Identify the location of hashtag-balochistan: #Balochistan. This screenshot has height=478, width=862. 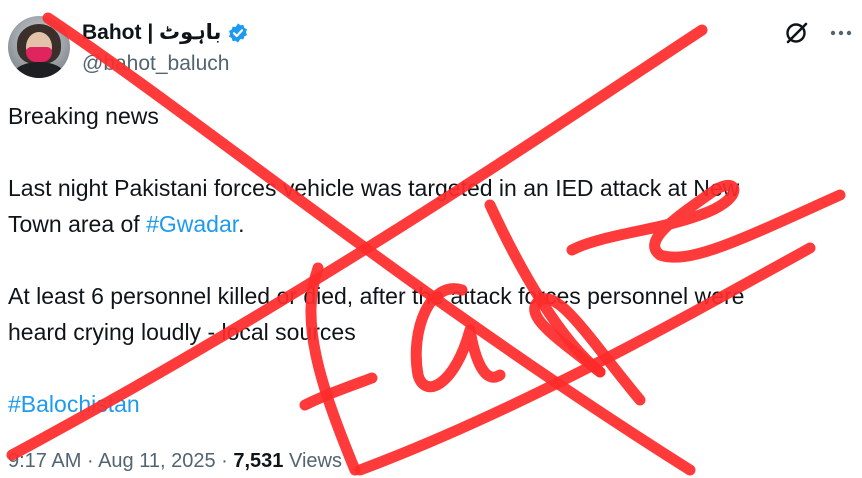
(74, 404).